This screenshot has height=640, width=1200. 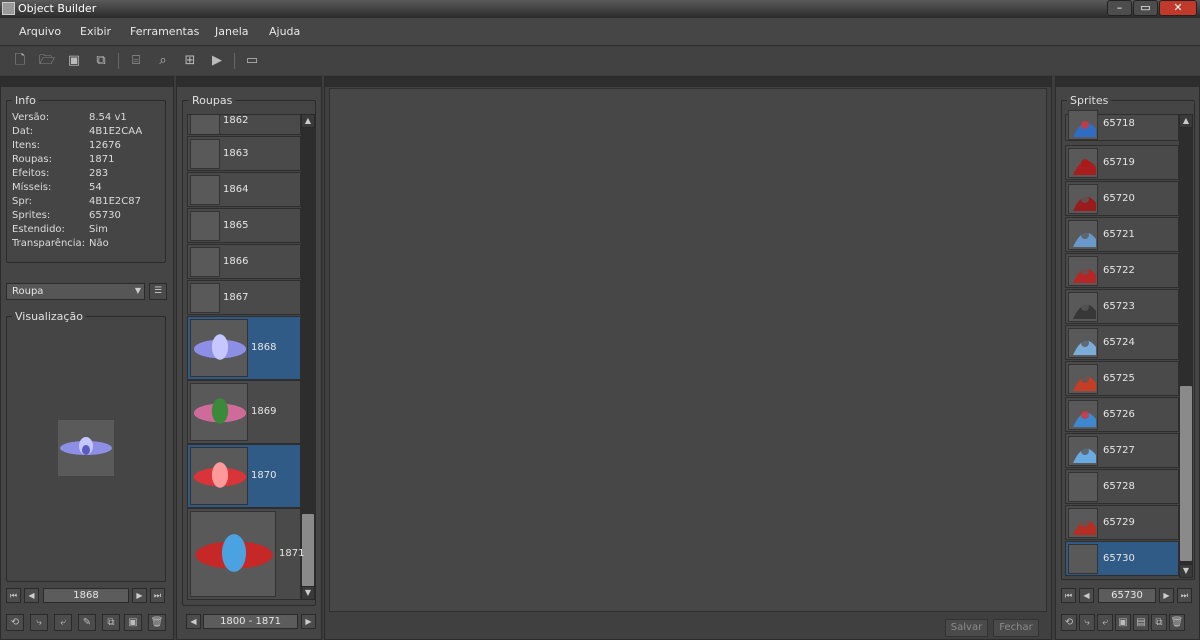 What do you see at coordinates (1122, 306) in the screenshot?
I see `sprite-list-item: 65723` at bounding box center [1122, 306].